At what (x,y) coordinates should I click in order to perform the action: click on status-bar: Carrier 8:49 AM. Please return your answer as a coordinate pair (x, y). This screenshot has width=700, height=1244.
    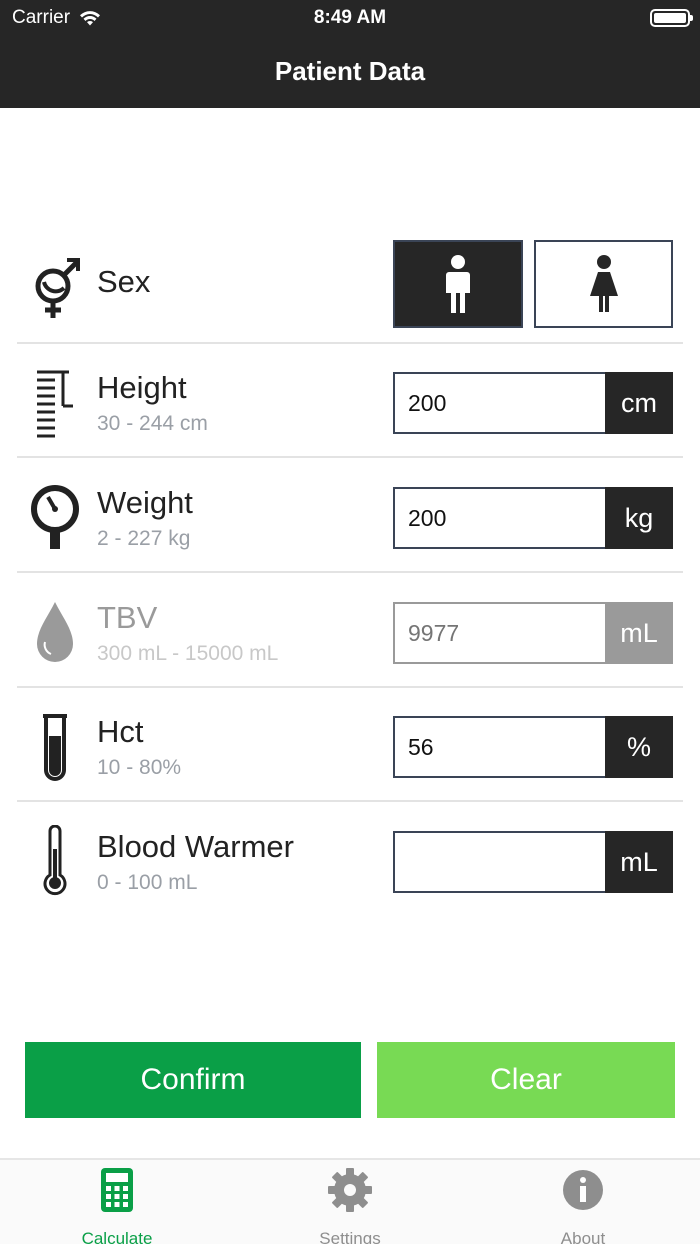
    Looking at the image, I should click on (350, 18).